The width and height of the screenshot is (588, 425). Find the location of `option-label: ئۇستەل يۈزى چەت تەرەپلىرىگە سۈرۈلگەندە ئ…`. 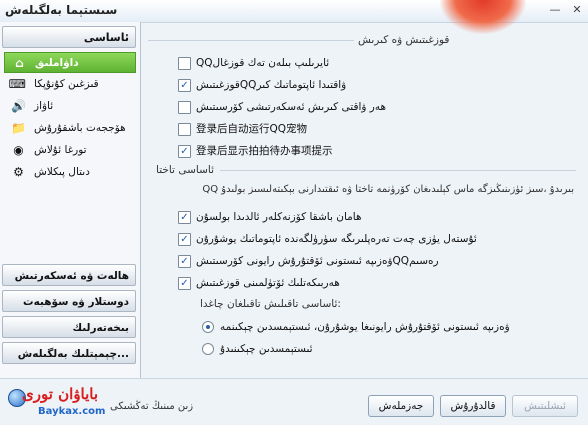

option-label: ئۇستەل يۈزى چەت تەرەپلىرىگە سۈرۈلگەندە ئ… is located at coordinates (336, 239).